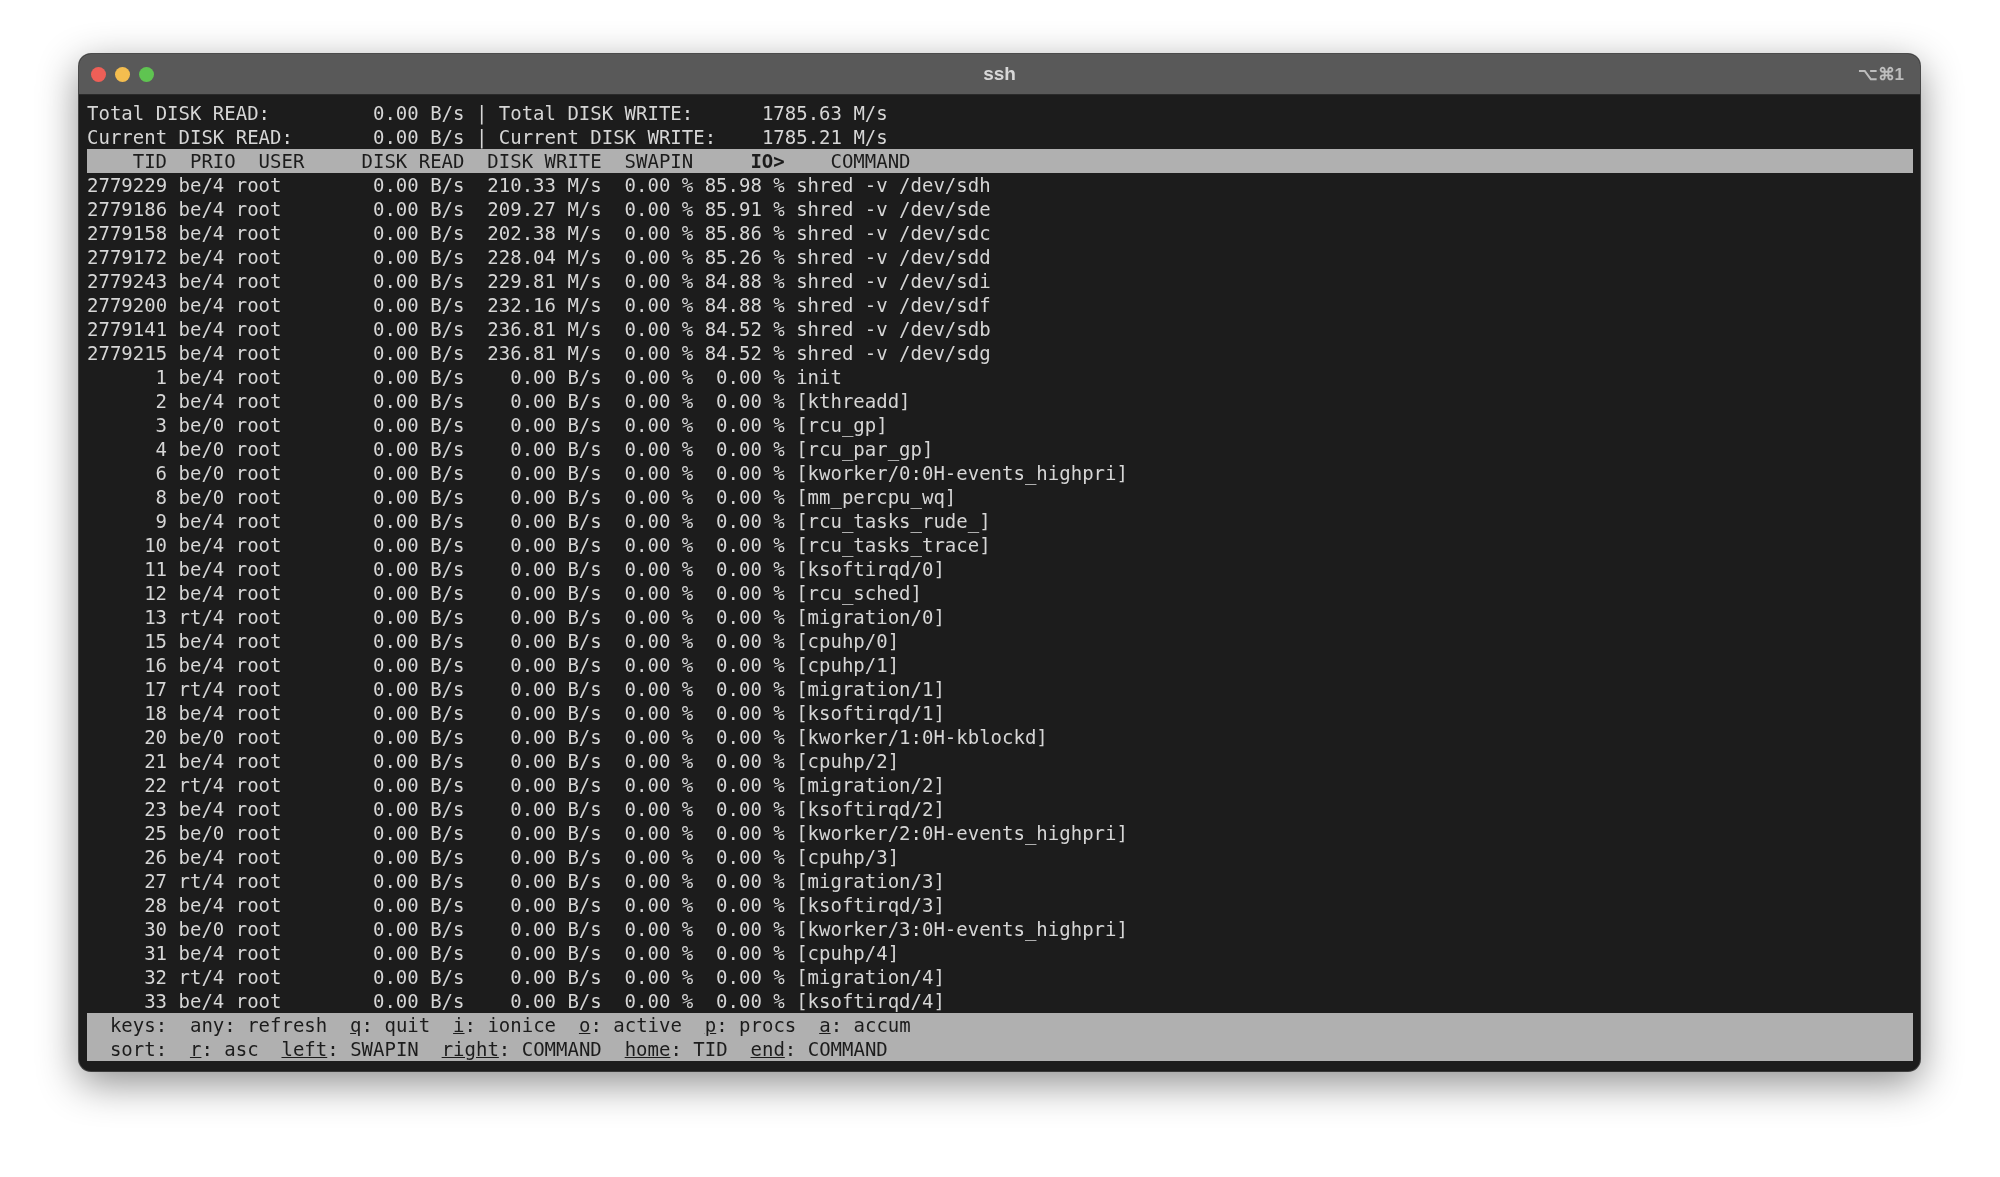  I want to click on column-header: DISK WRITE, so click(533, 161).